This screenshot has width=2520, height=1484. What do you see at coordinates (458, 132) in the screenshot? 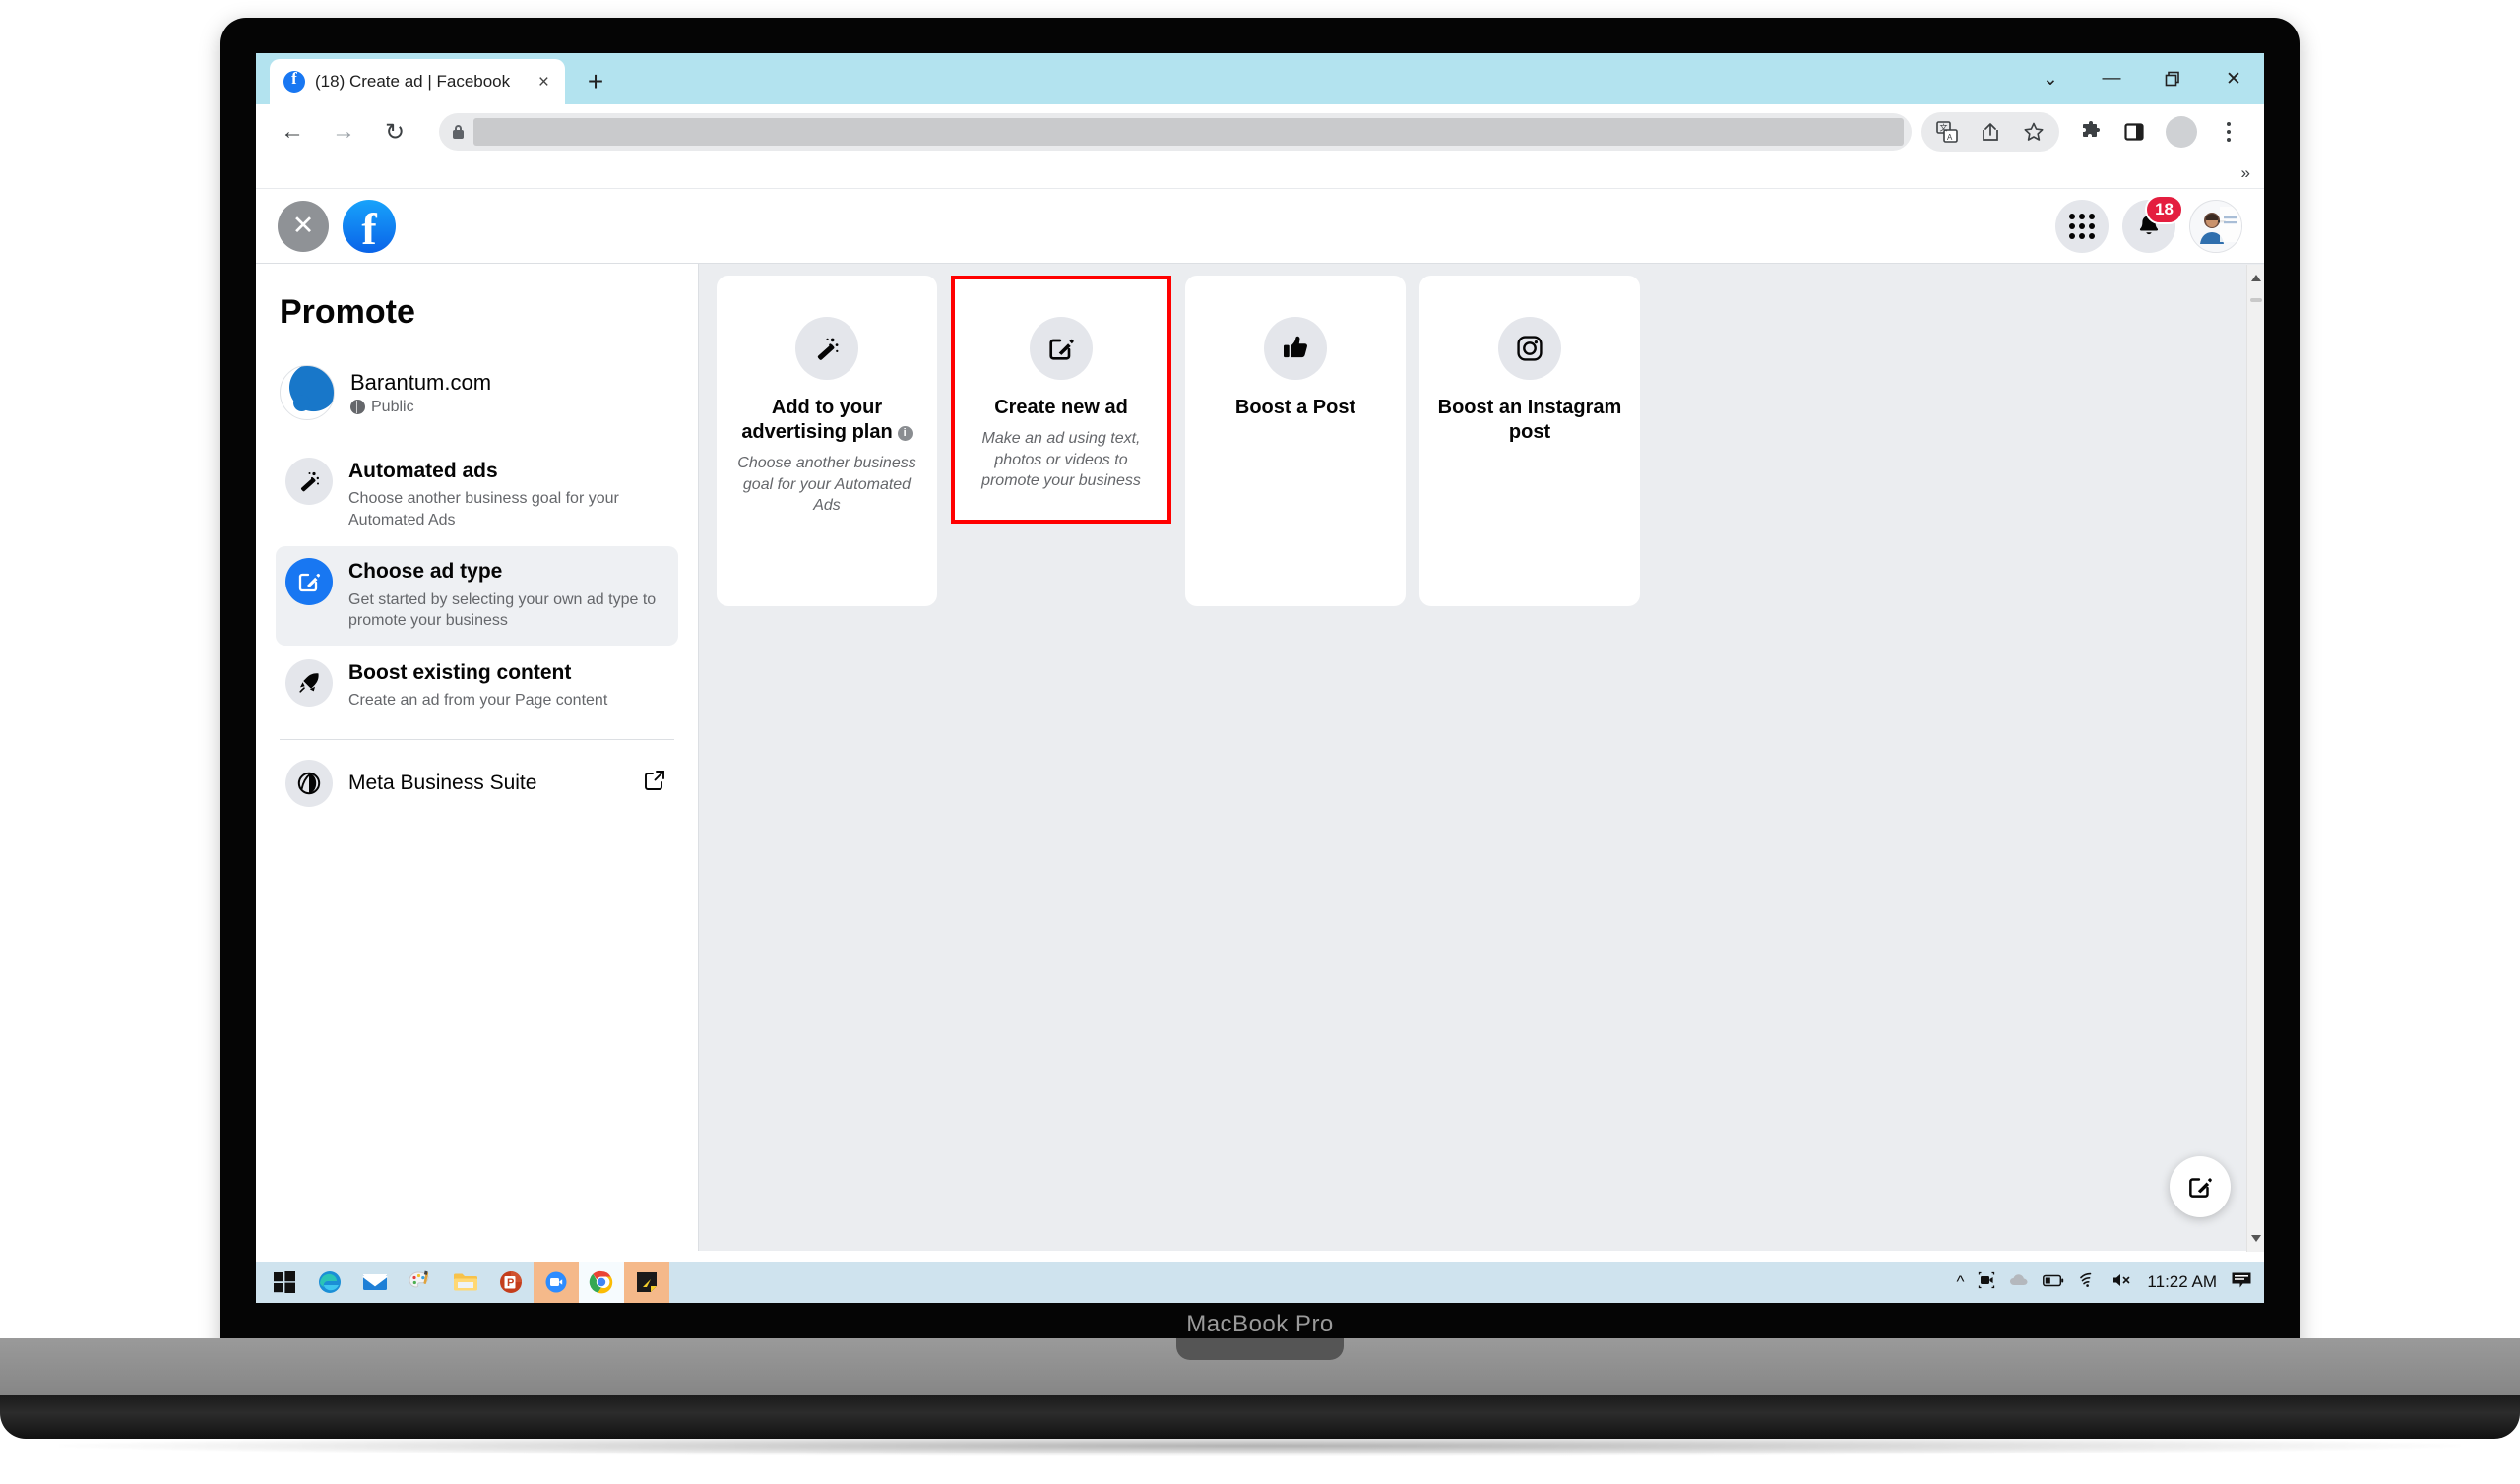
I see `lock-icon` at bounding box center [458, 132].